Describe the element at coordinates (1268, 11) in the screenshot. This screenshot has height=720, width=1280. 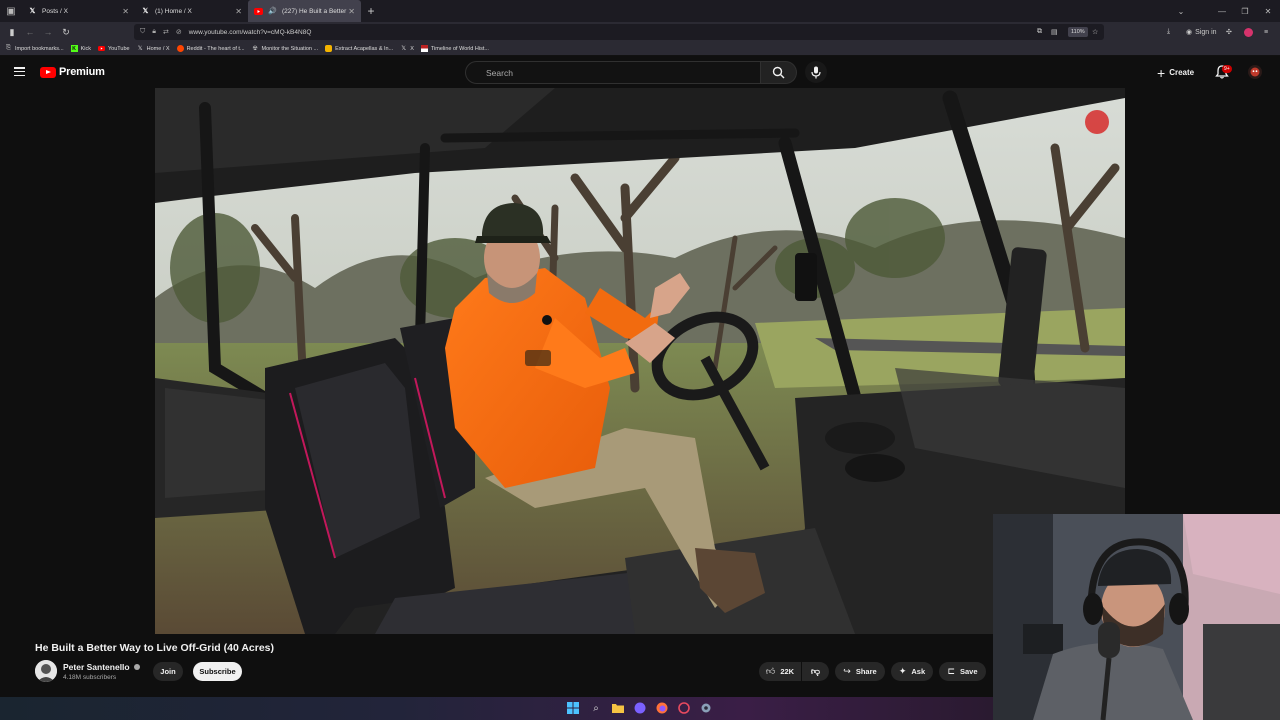
I see `close-window-button: ✕` at that location.